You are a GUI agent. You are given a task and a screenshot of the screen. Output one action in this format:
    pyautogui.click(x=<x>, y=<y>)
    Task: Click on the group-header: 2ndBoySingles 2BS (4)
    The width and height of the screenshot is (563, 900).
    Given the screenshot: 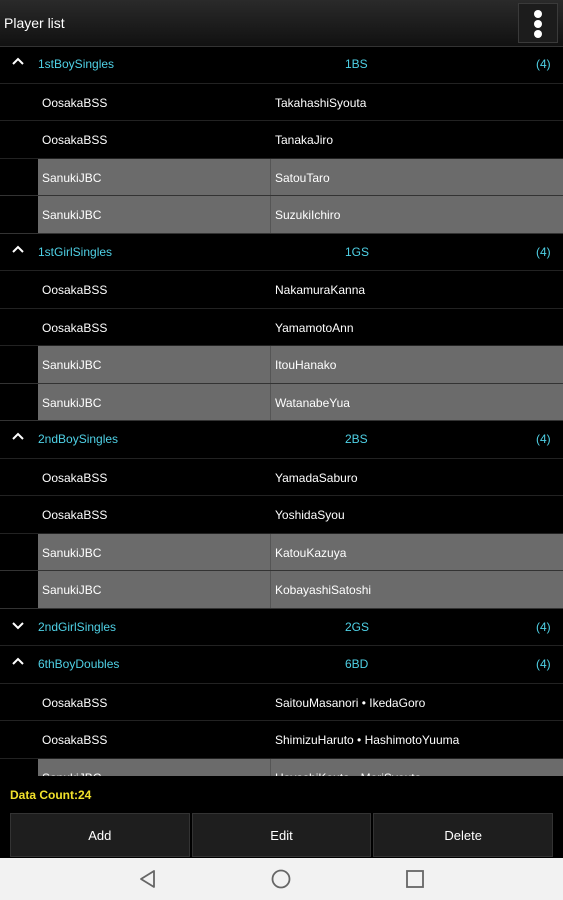 What is the action you would take?
    pyautogui.click(x=281, y=440)
    